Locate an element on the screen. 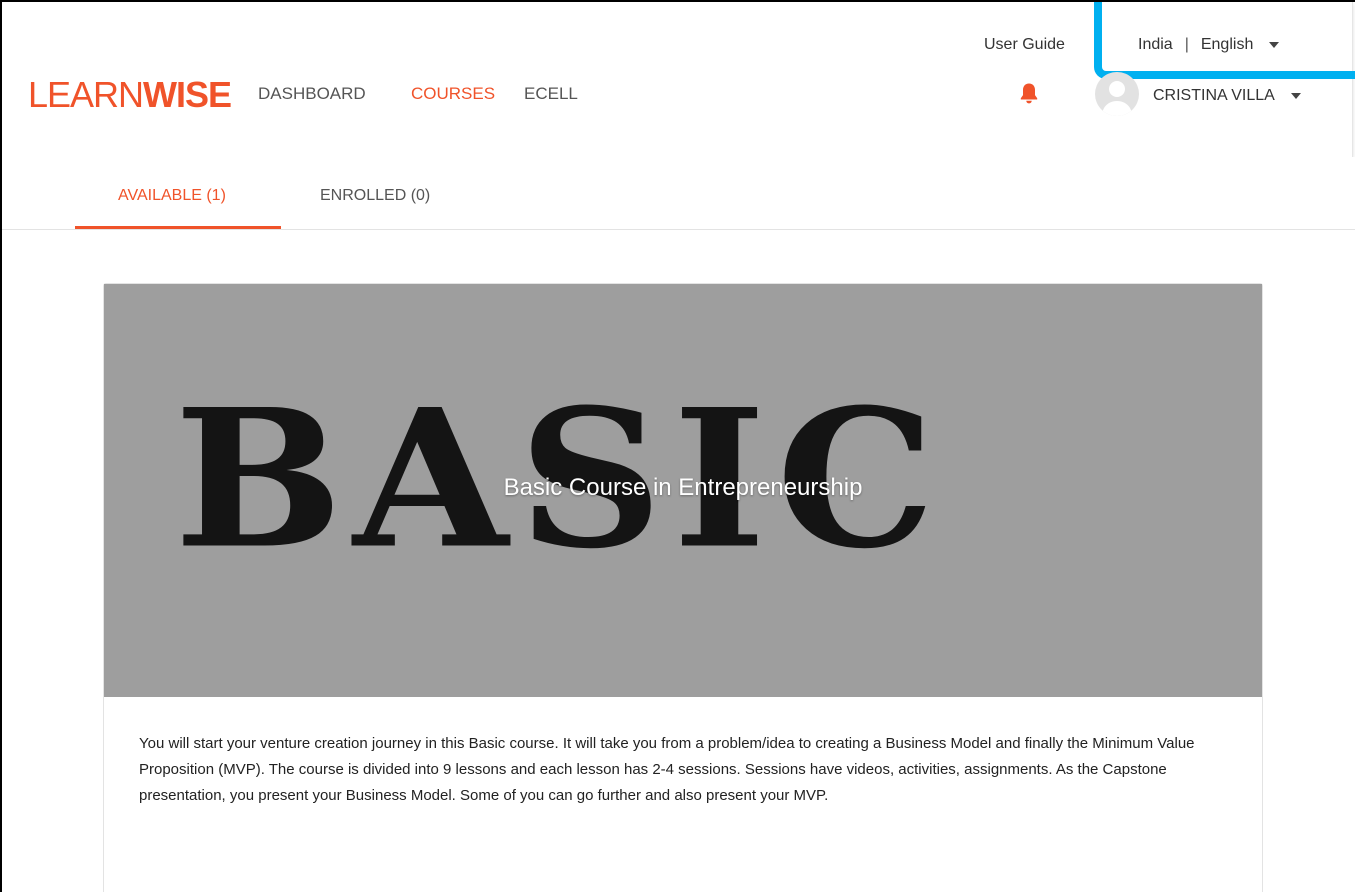  user-menu: CRISTINA VILLA is located at coordinates (1227, 96).